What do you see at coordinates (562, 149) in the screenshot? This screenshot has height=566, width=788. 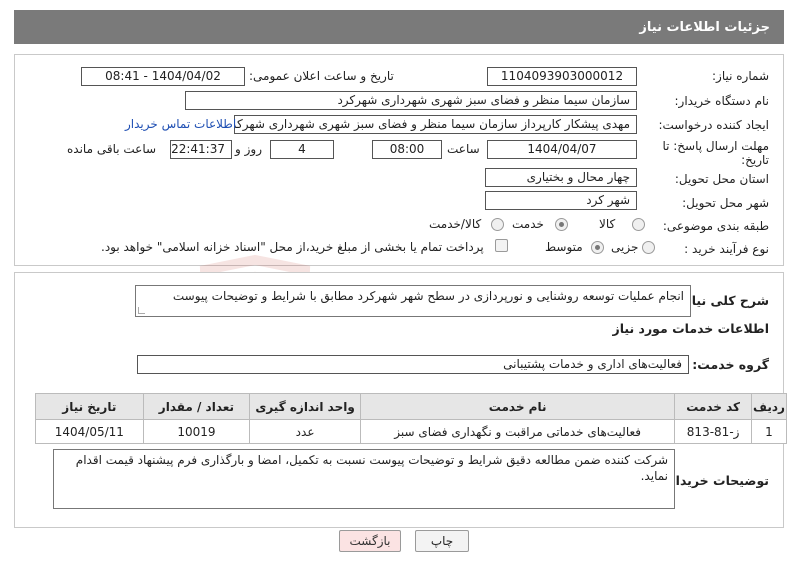 I see `deadline-date-field: 1404/04/07` at bounding box center [562, 149].